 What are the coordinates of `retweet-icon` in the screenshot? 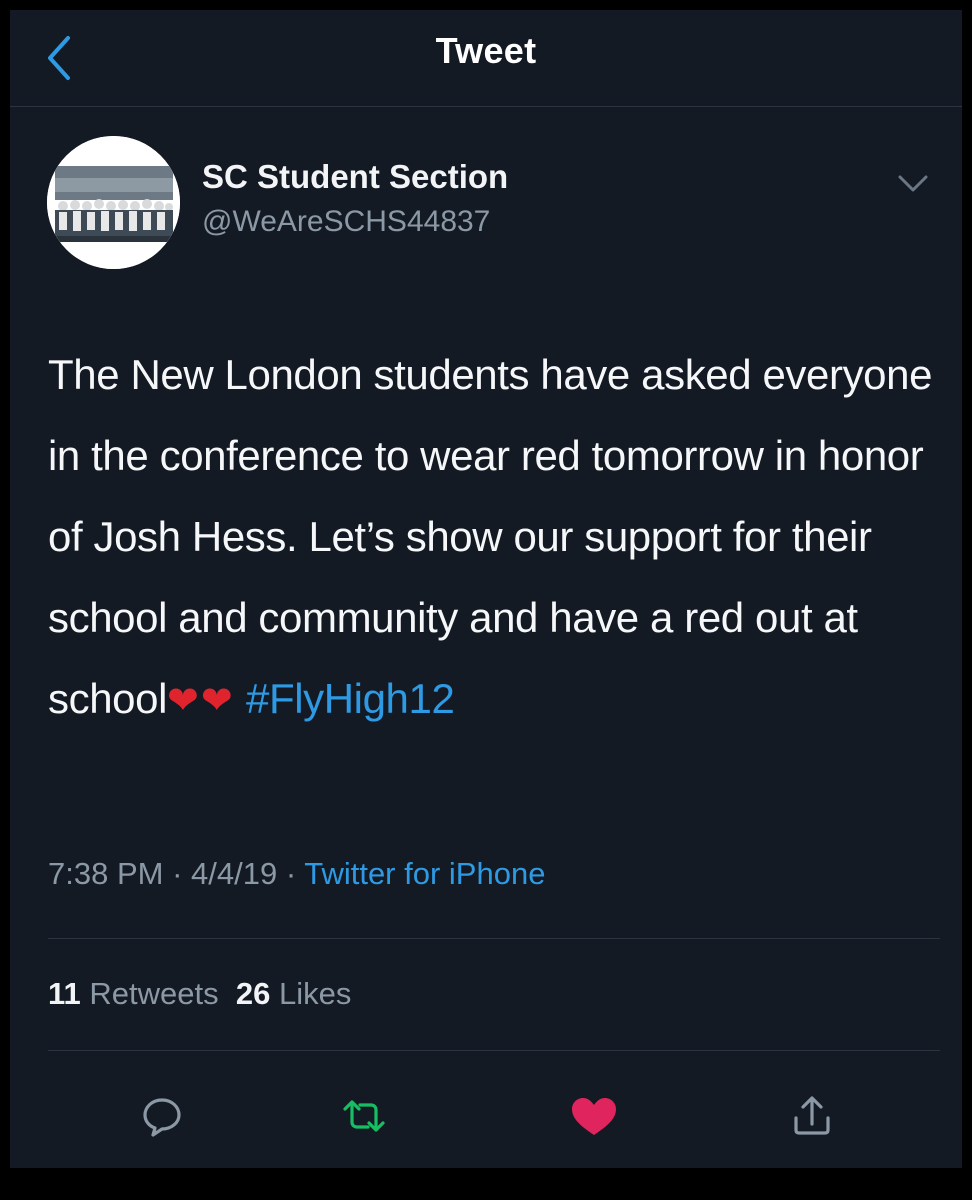 It's located at (364, 1116).